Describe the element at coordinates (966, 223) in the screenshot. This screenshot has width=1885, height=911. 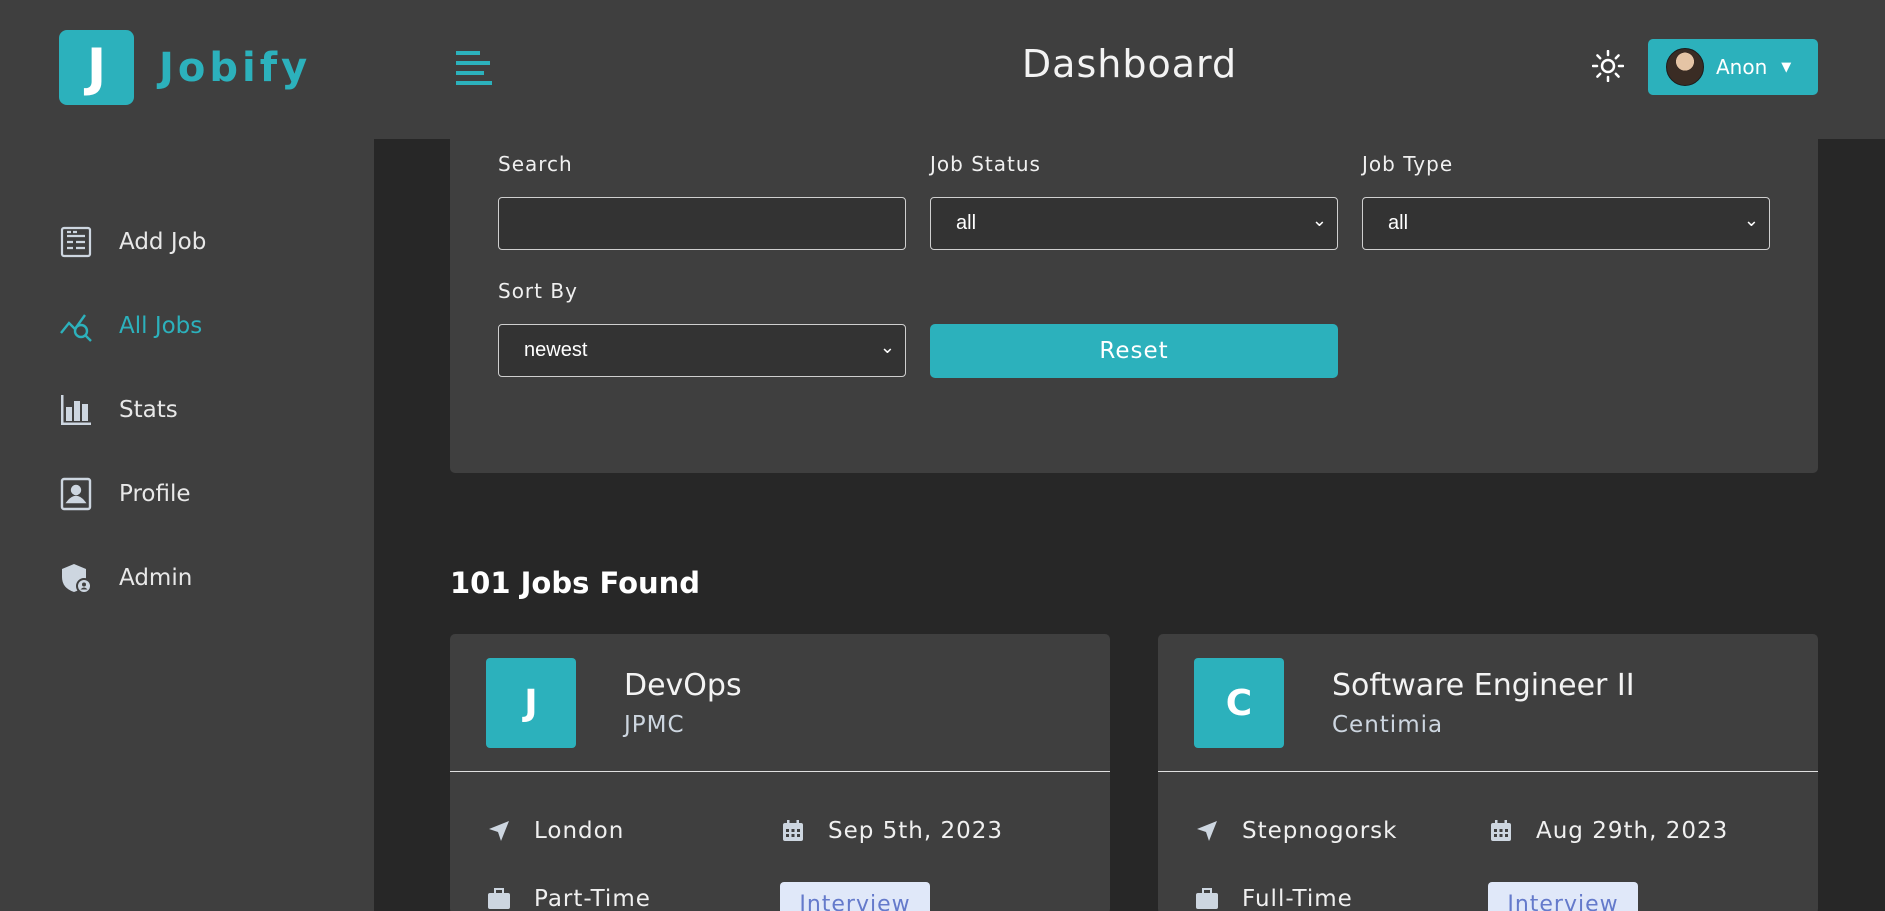
I see `job-status-value: all` at that location.